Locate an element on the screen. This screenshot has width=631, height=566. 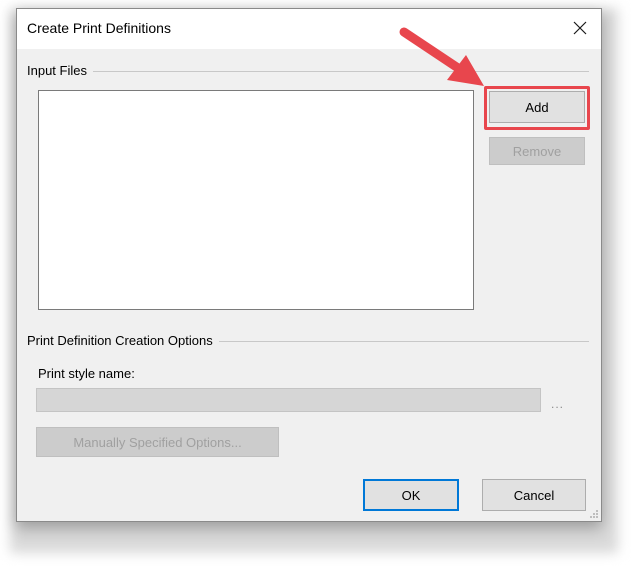
ok-button: OK is located at coordinates (411, 495).